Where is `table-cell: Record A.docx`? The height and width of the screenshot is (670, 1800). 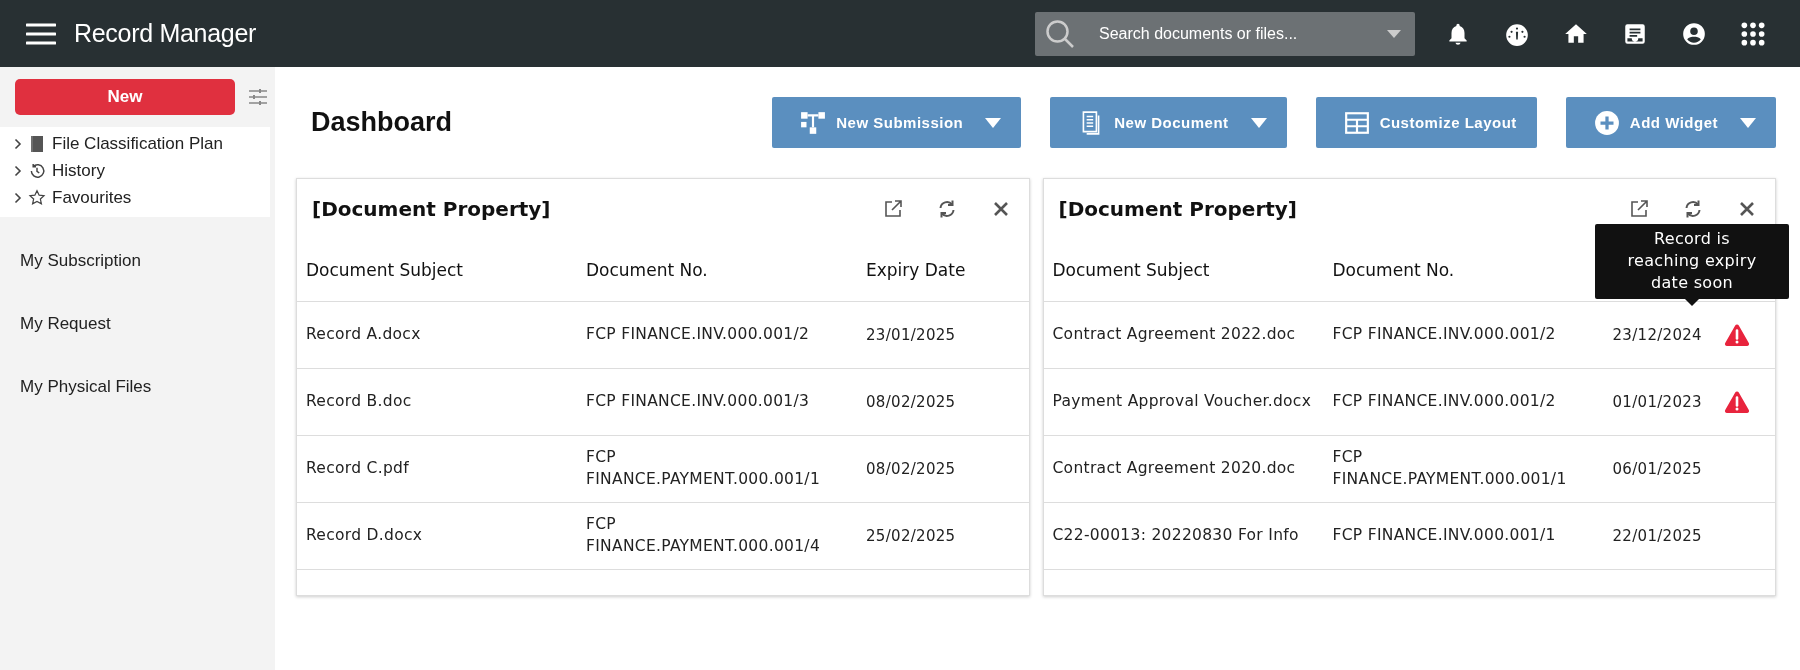
table-cell: Record A.docx is located at coordinates (437, 335).